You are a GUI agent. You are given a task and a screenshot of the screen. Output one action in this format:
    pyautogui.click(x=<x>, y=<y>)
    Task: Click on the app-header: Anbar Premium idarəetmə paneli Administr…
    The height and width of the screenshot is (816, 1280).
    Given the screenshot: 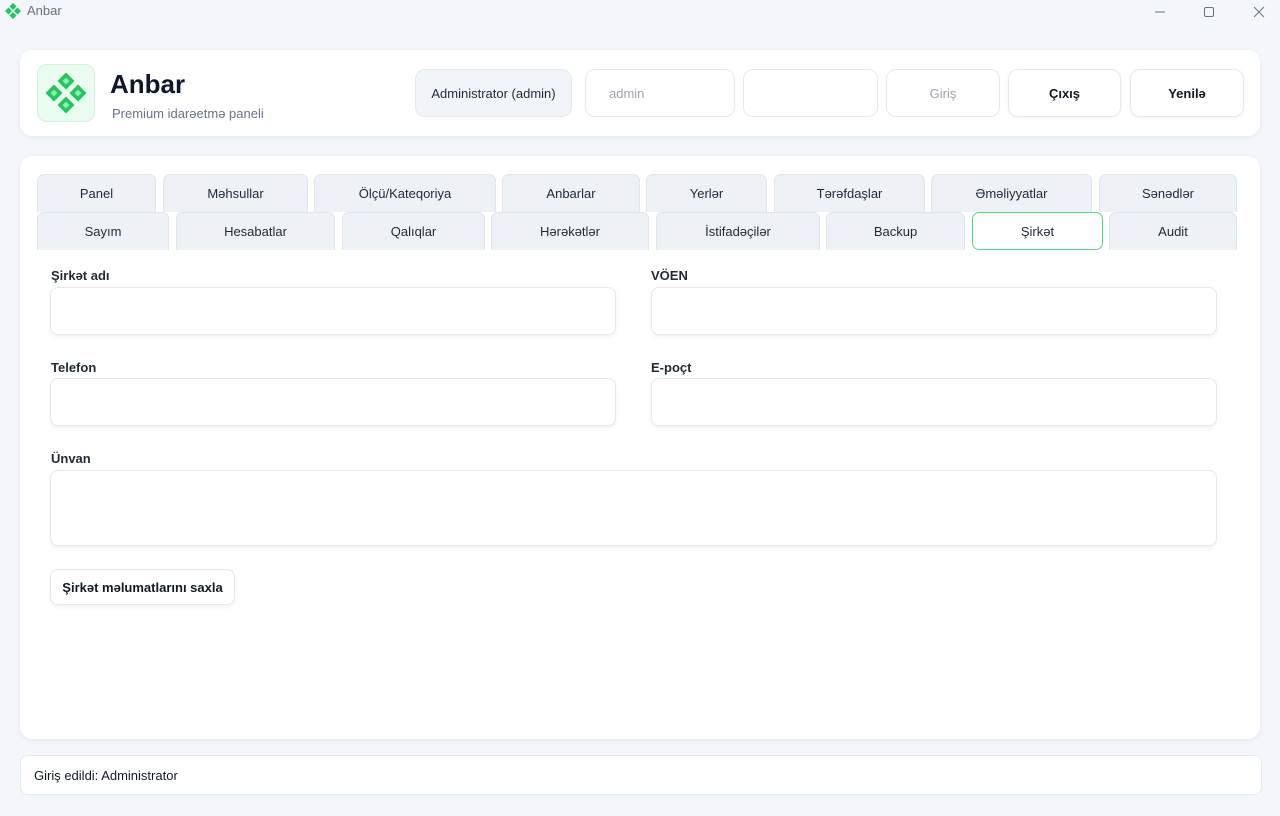 What is the action you would take?
    pyautogui.click(x=640, y=93)
    